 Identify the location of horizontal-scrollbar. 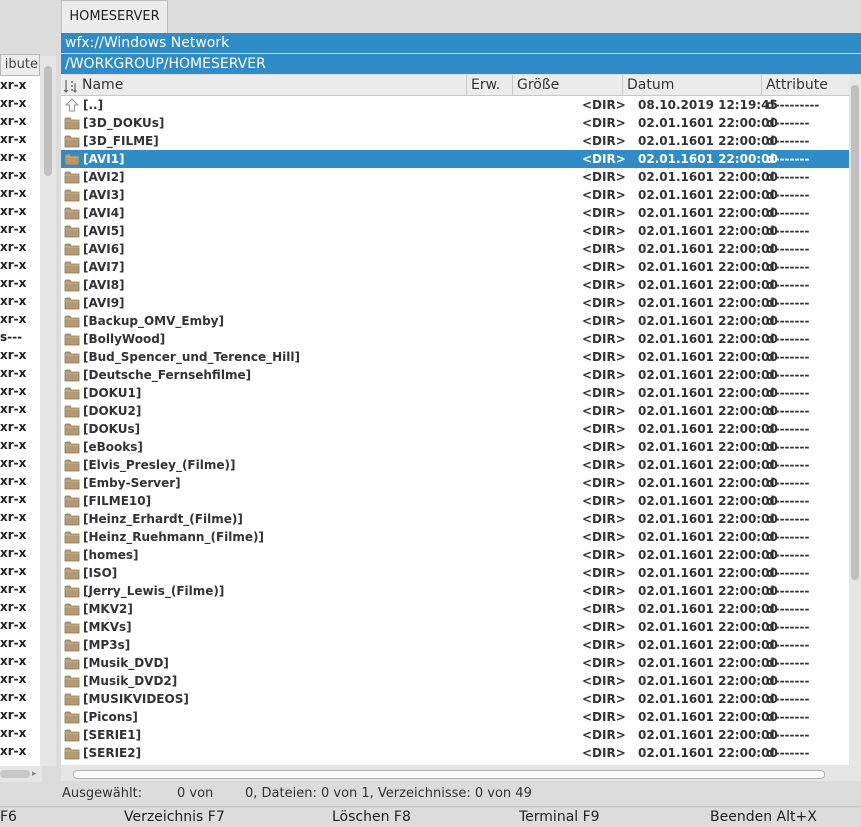
(455, 773).